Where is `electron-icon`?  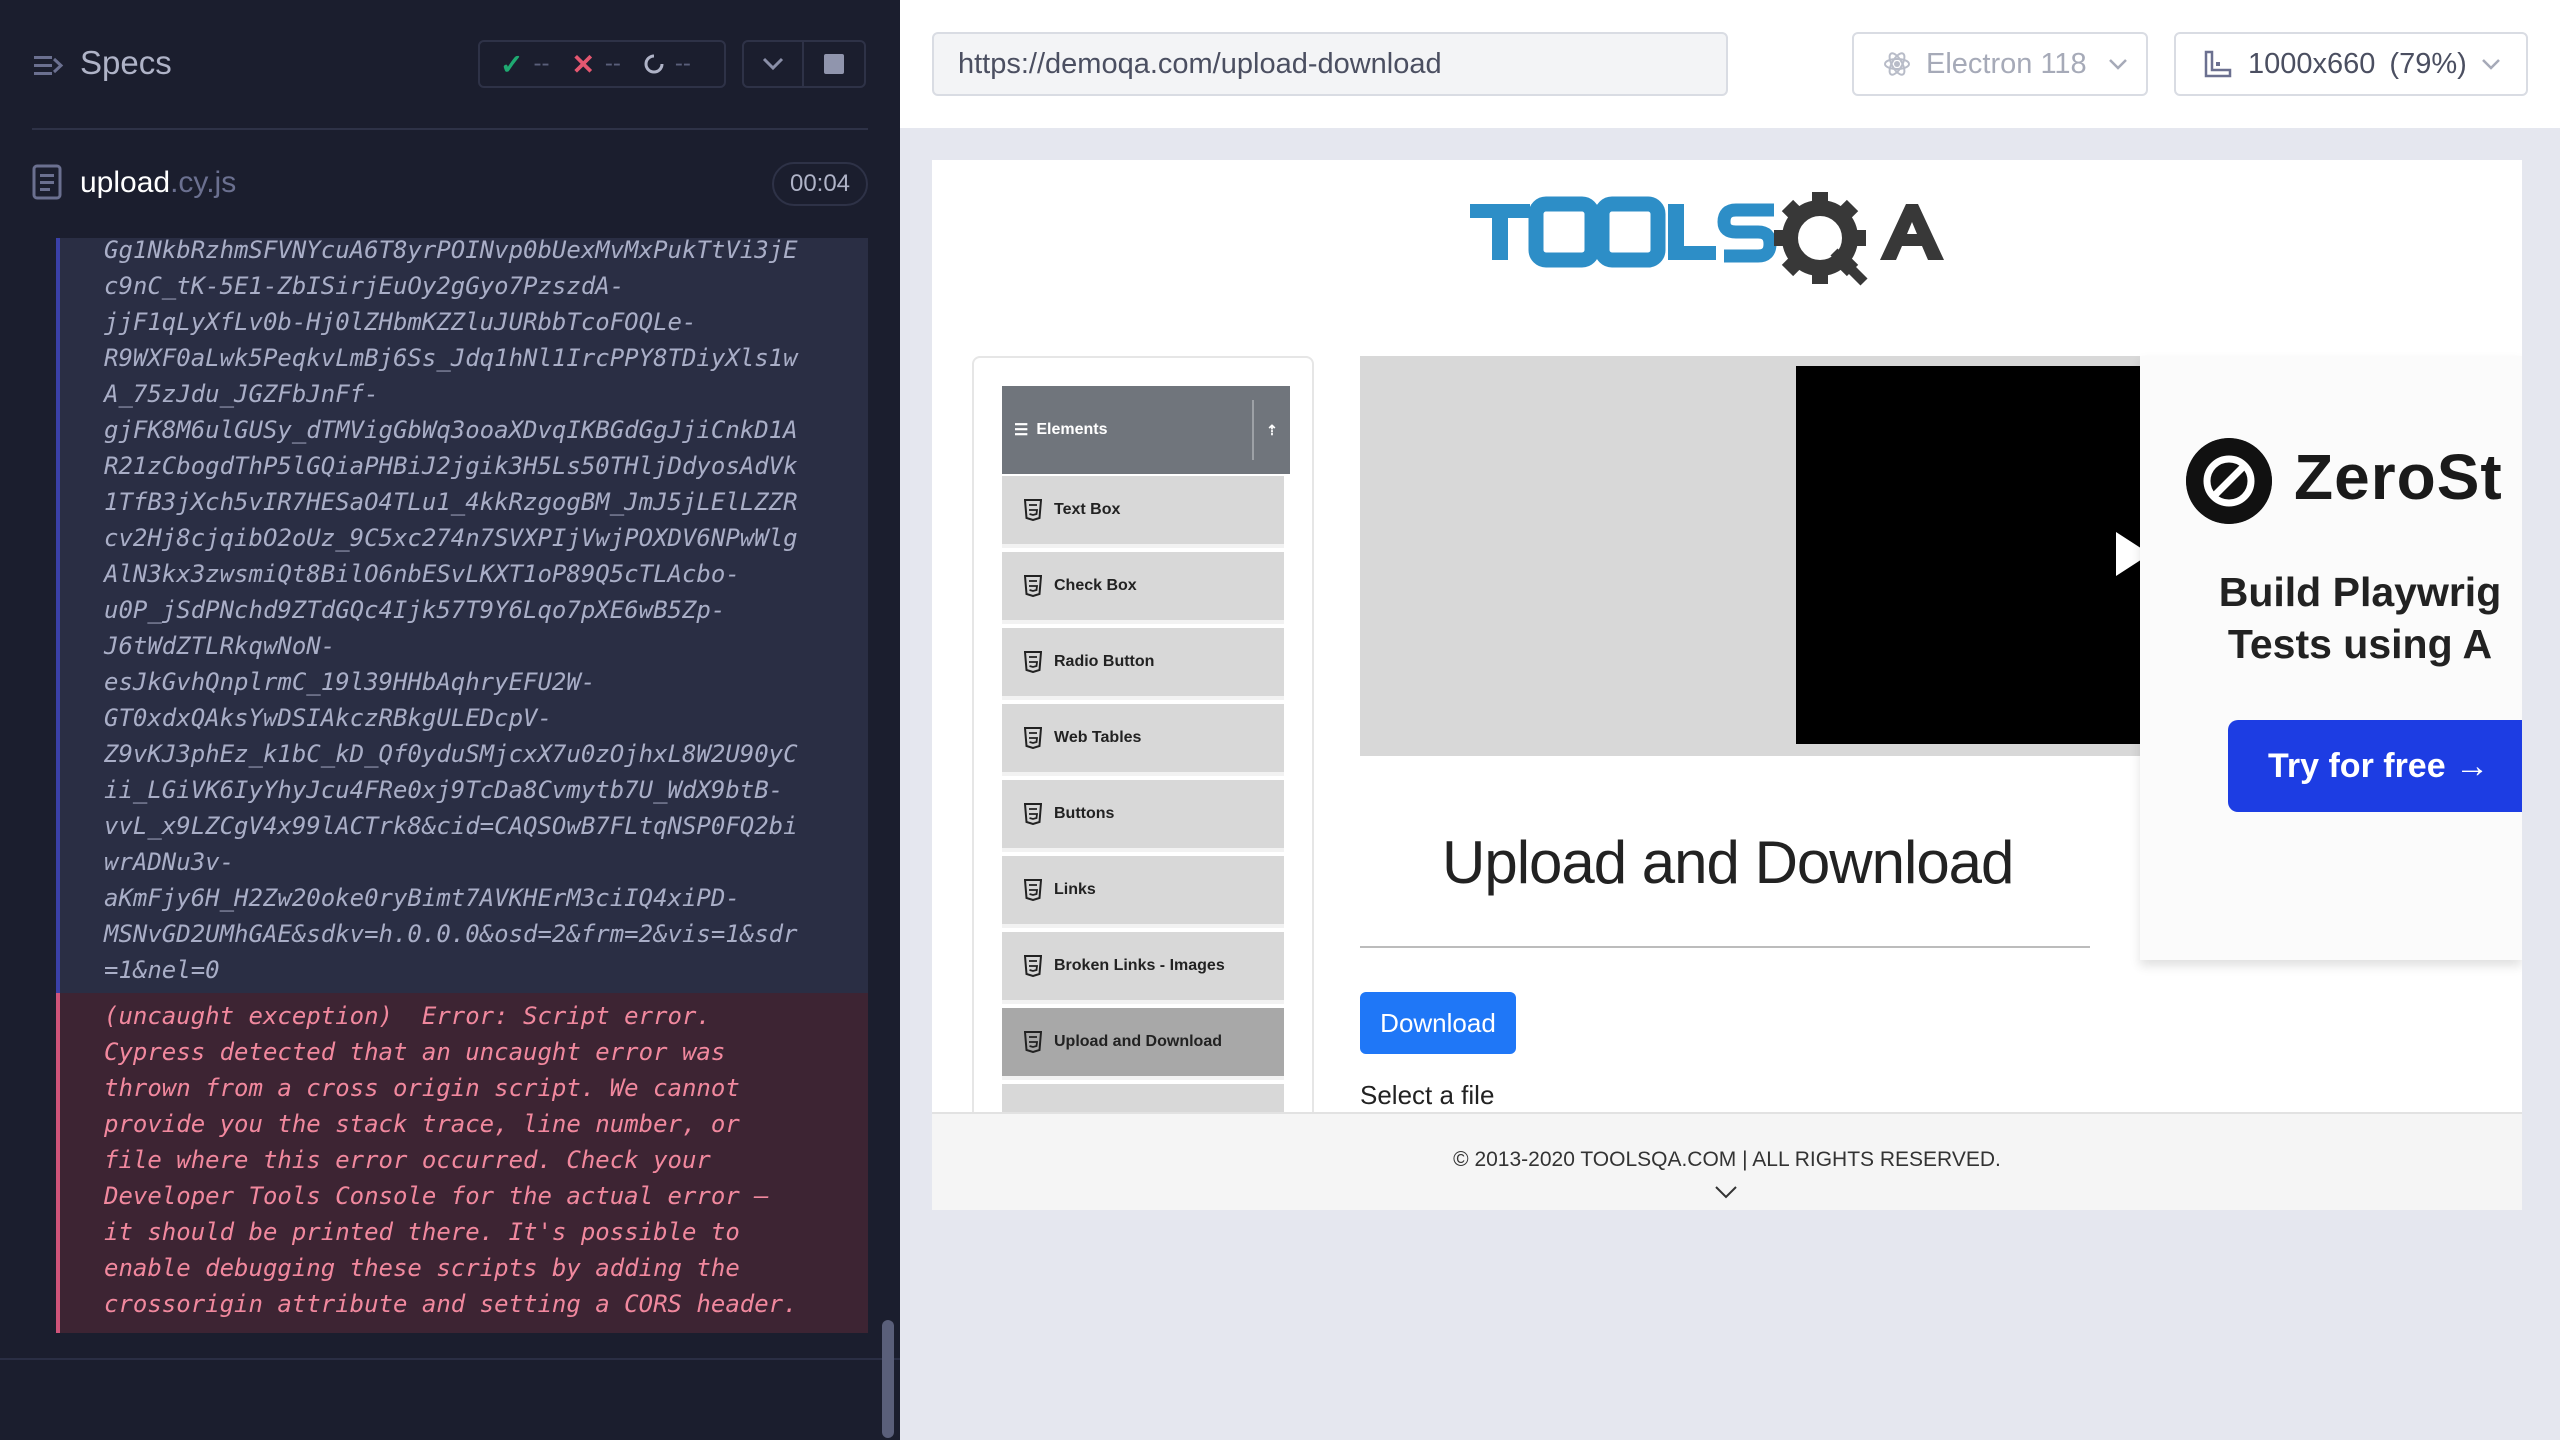 electron-icon is located at coordinates (1897, 64).